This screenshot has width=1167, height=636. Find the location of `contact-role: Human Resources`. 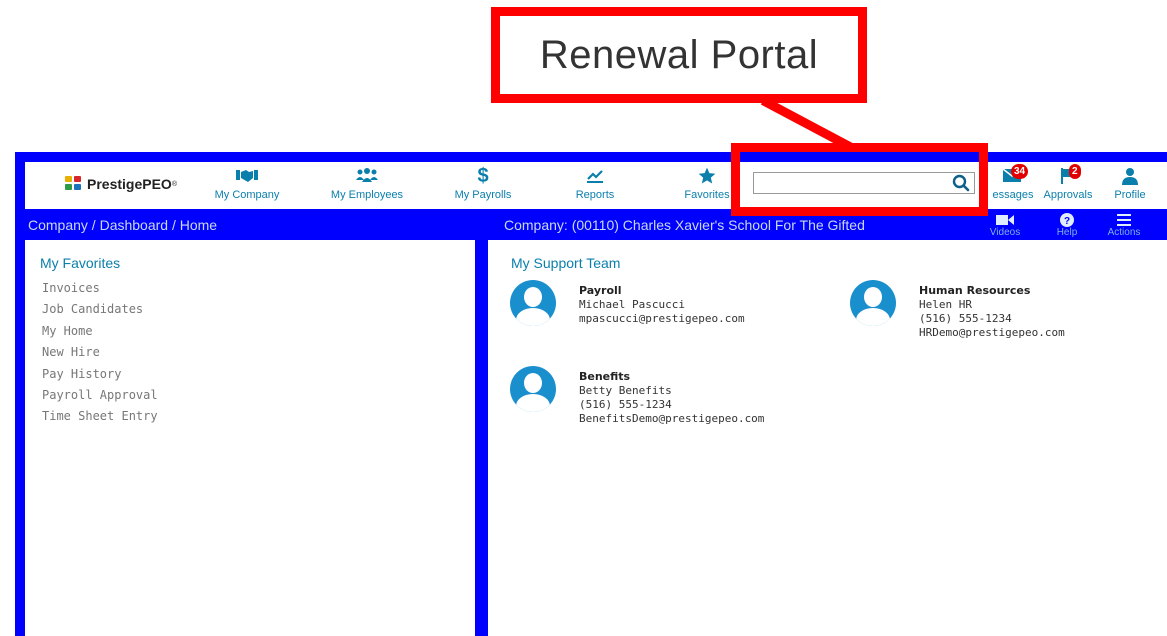

contact-role: Human Resources is located at coordinates (975, 290).